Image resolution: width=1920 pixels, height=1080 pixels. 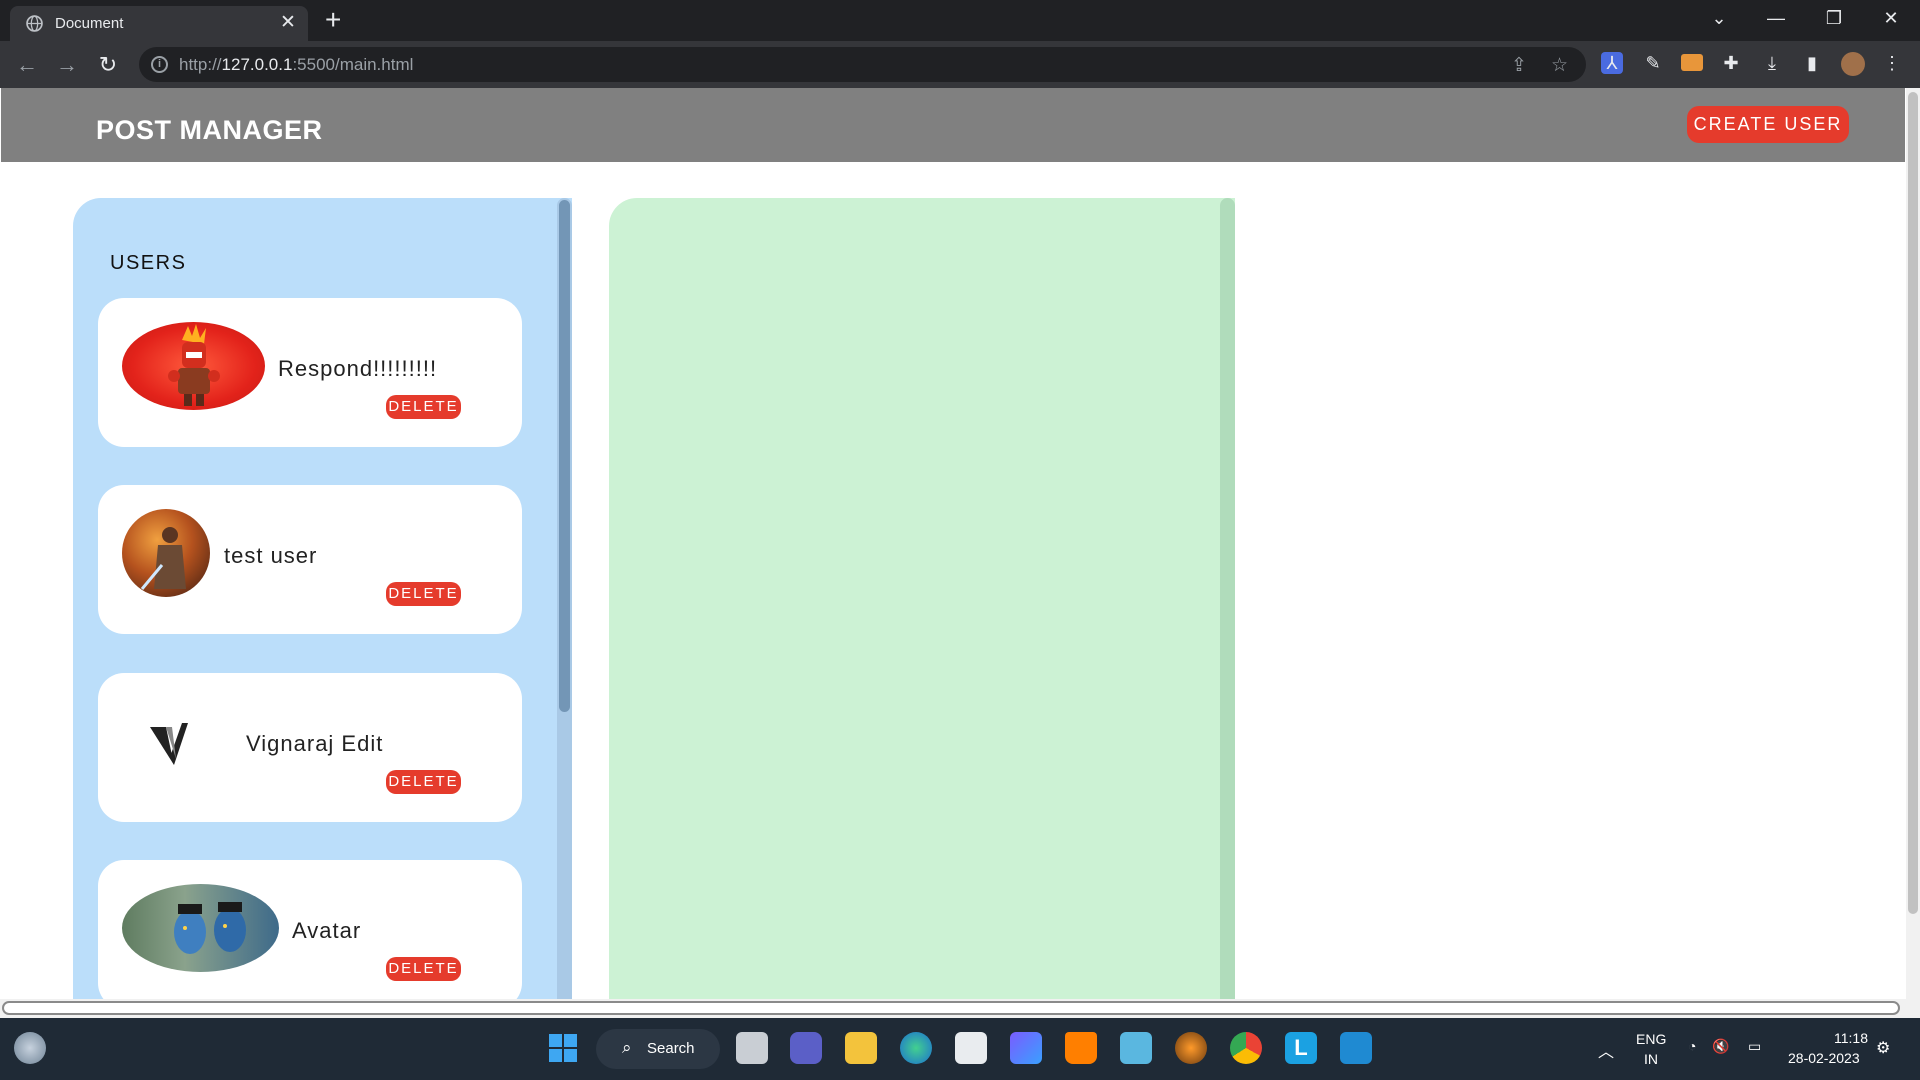 I want to click on profile-avatar, so click(x=1853, y=64).